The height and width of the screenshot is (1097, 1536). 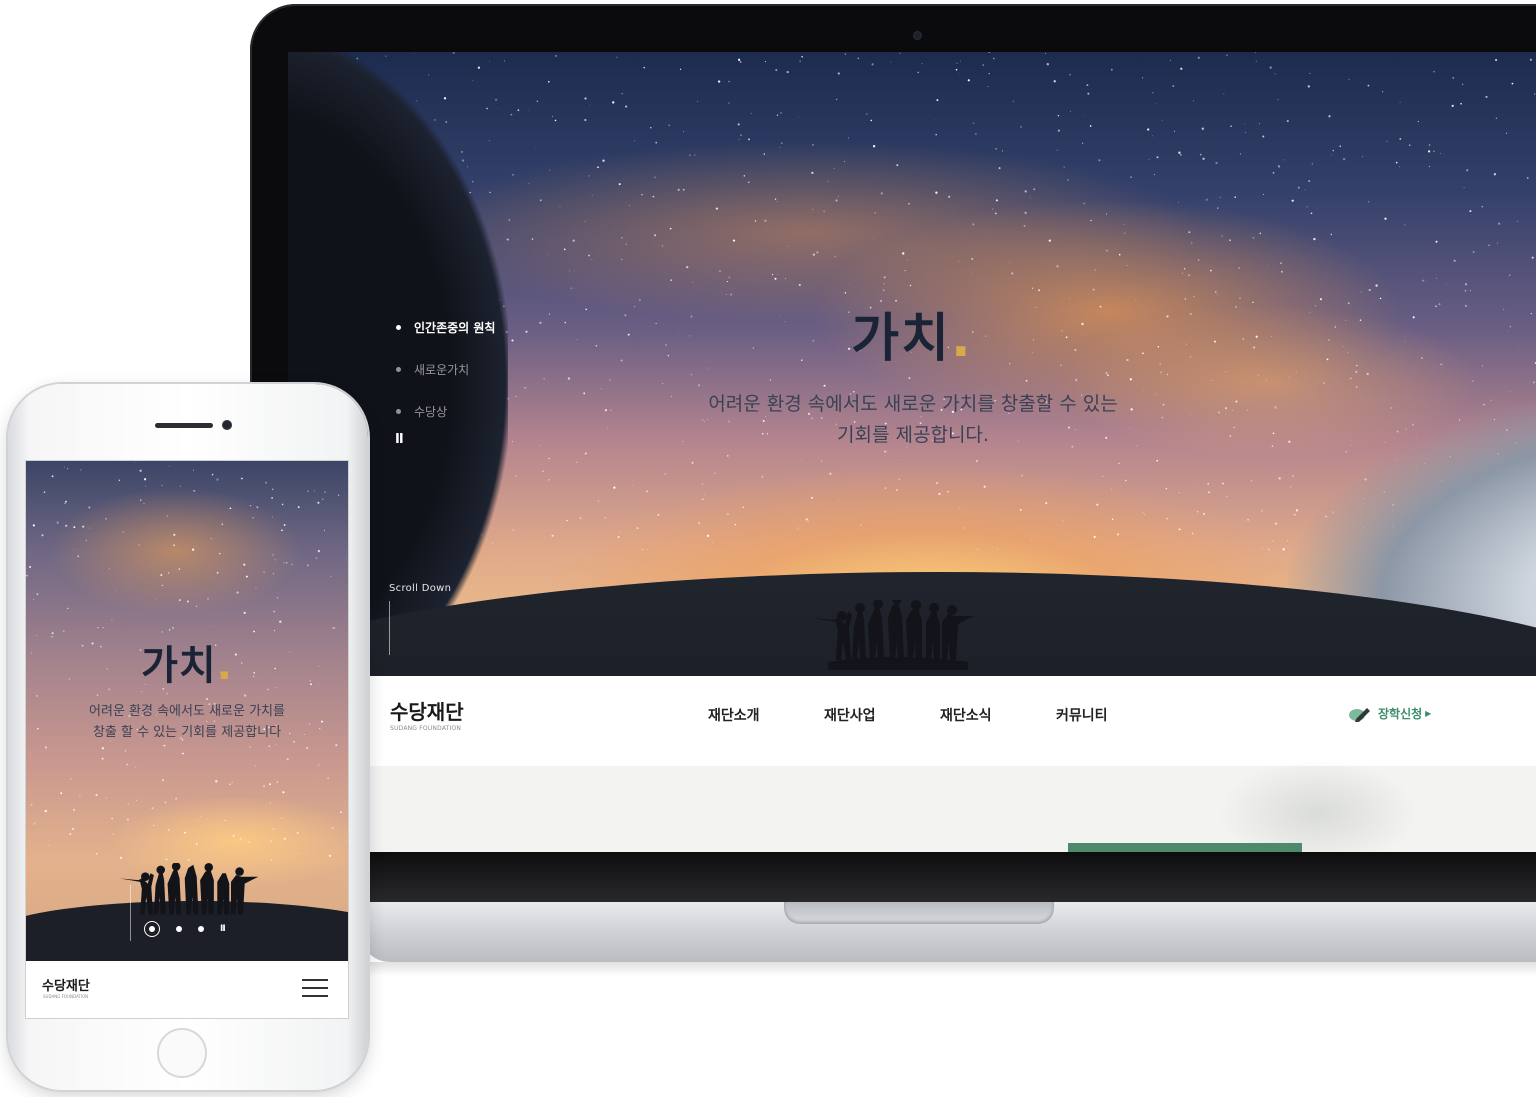 I want to click on caret-right-icon: ▶, so click(x=1428, y=713).